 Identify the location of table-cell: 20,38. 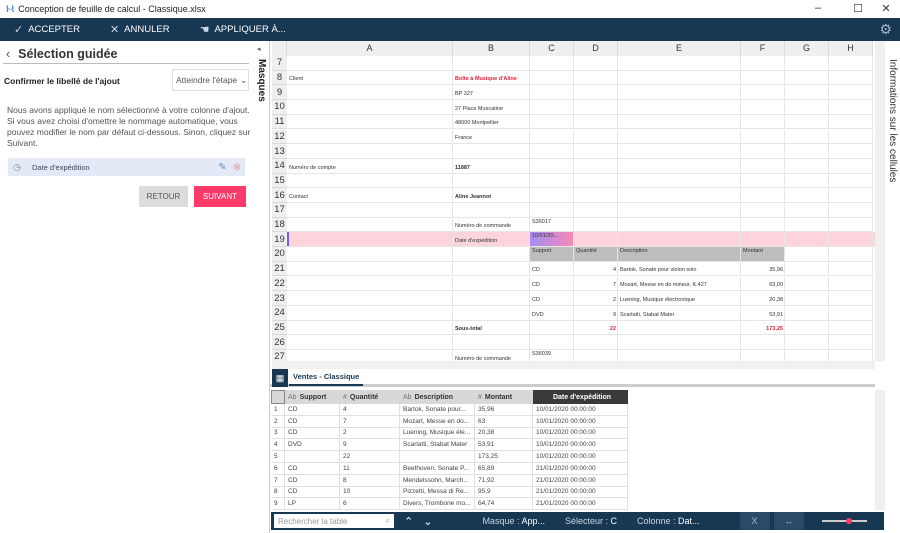
(504, 433).